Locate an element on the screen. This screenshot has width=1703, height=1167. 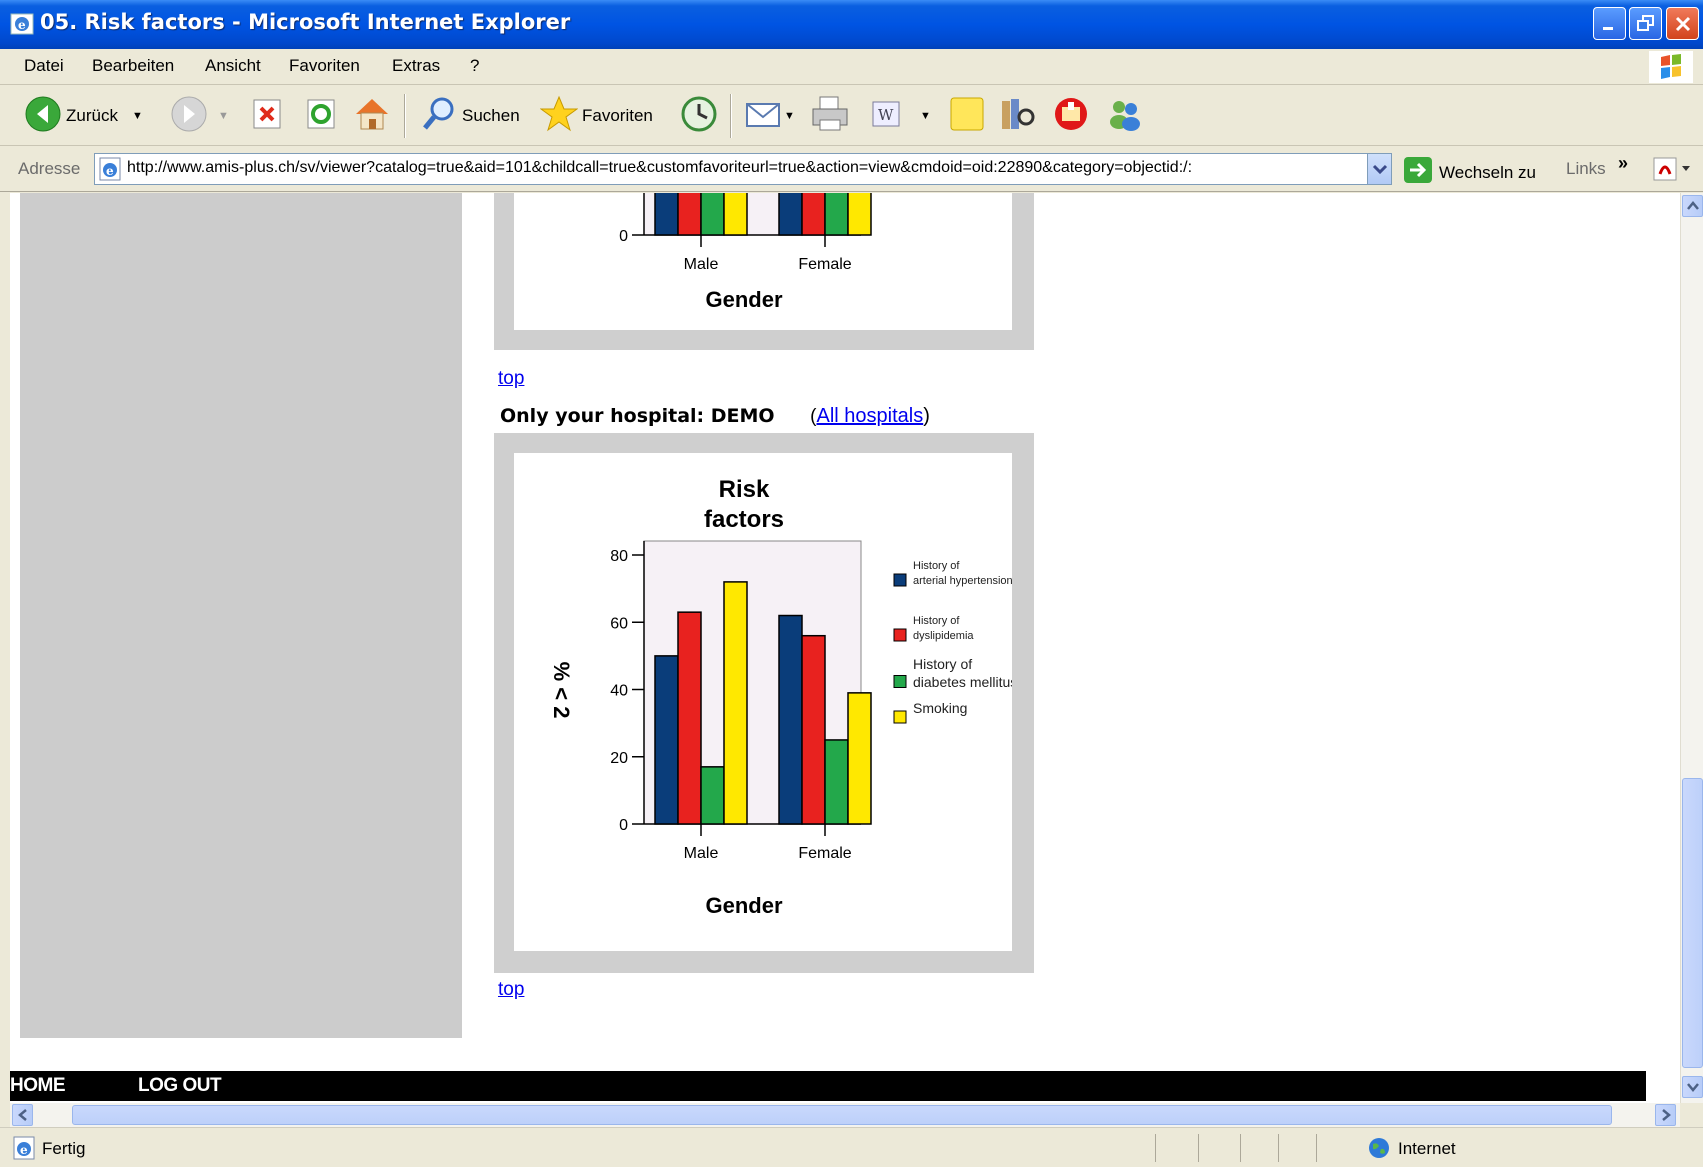
research-button is located at coordinates (1017, 116).